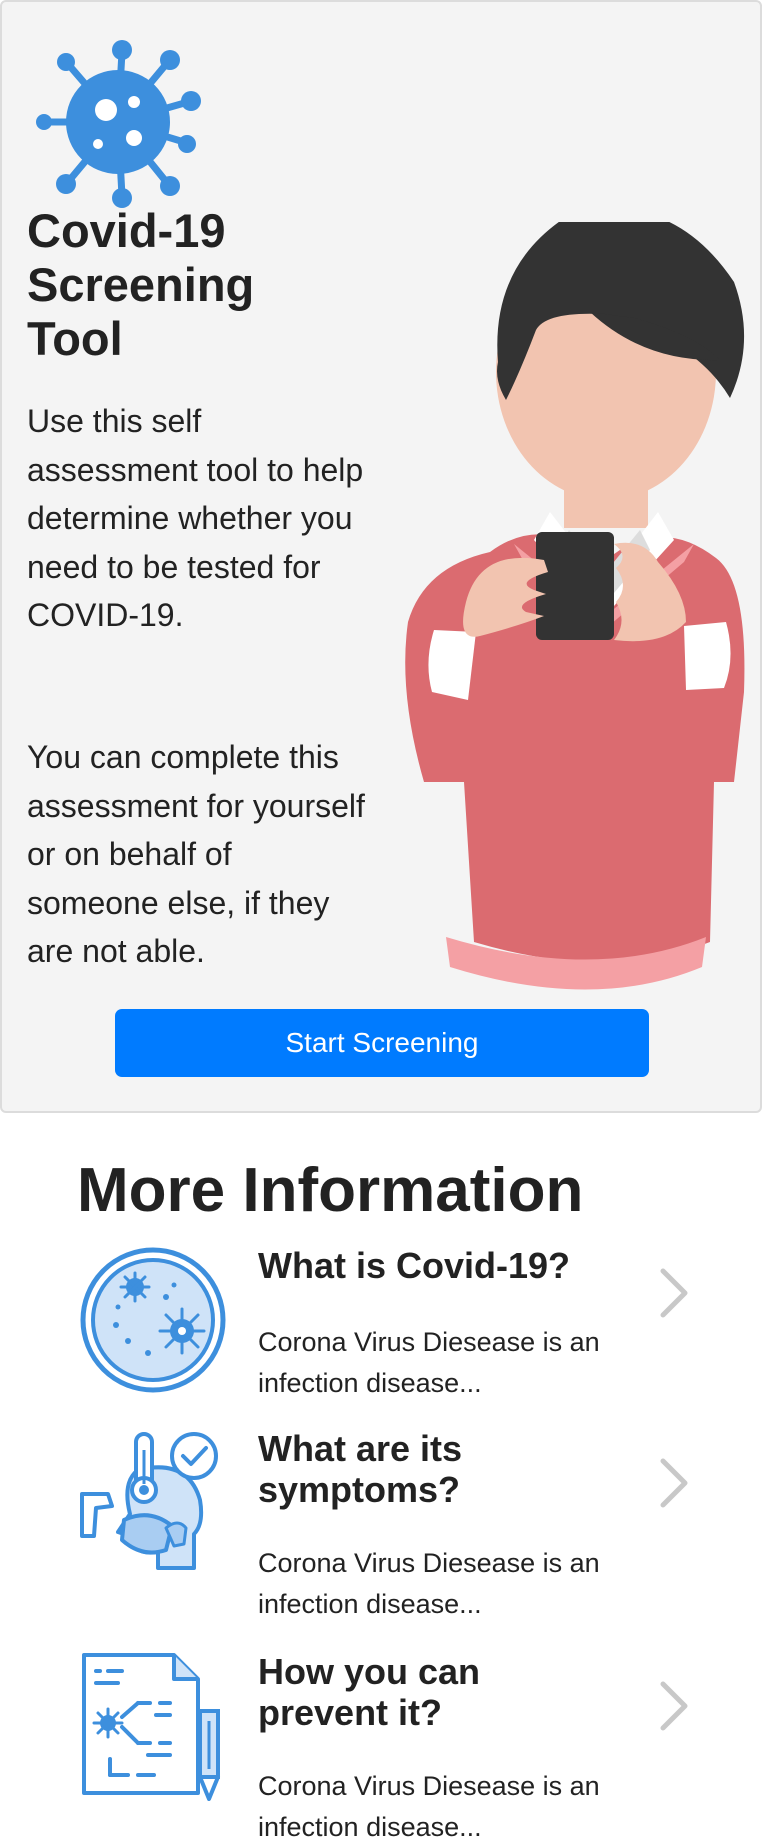 The height and width of the screenshot is (1842, 780). I want to click on more-information-title: More Information, so click(330, 1190).